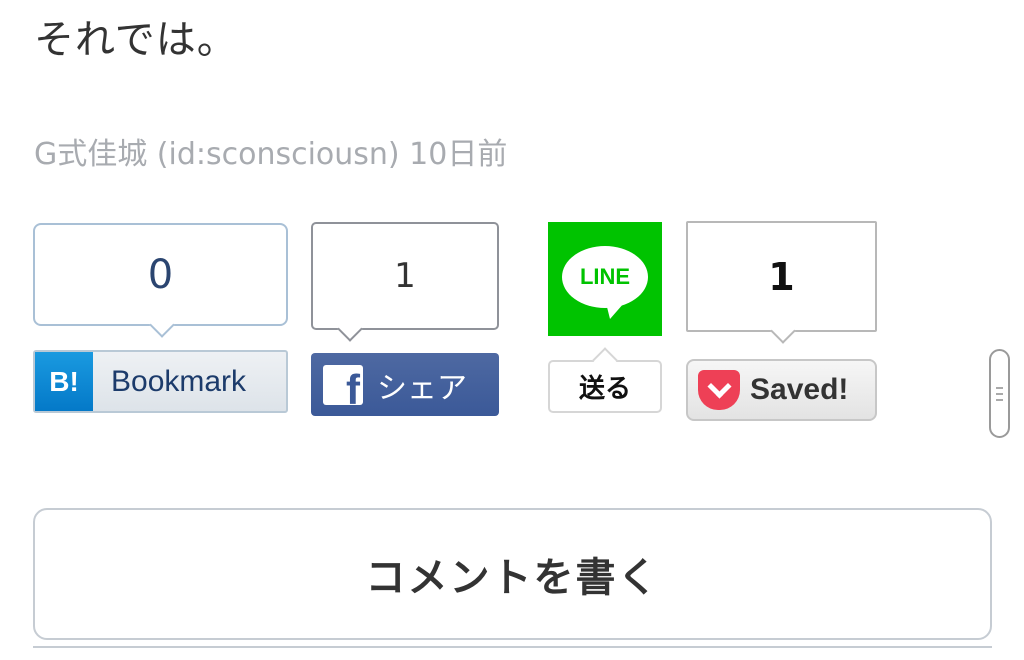 This screenshot has width=1024, height=660. I want to click on facebook-share-button: f シェア, so click(405, 384).